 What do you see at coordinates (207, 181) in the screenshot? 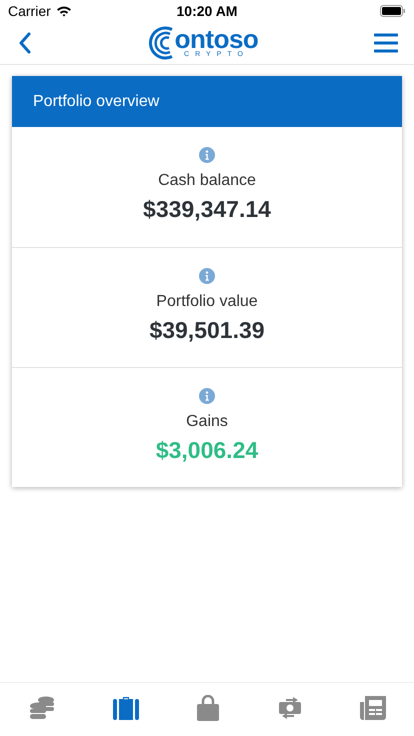
I see `metric-label: Cash balance` at bounding box center [207, 181].